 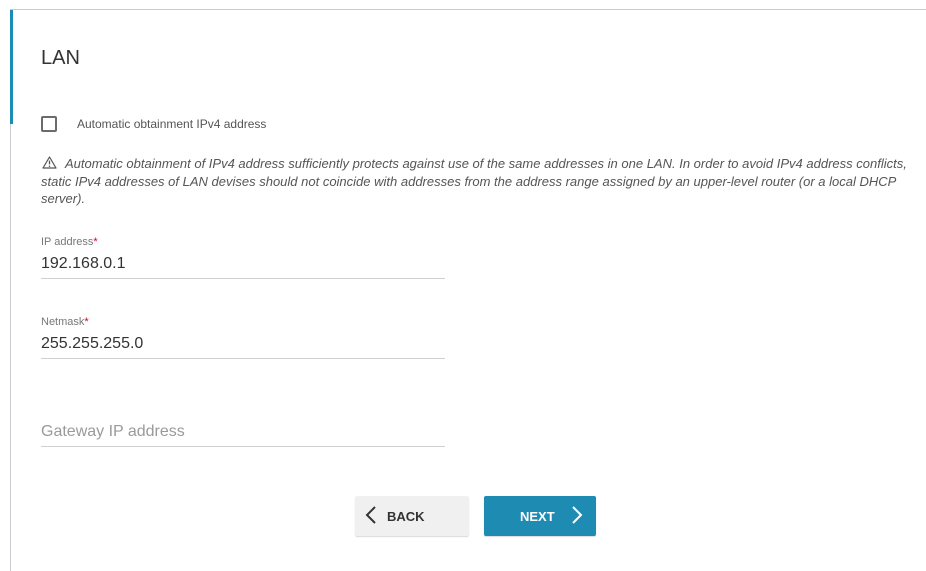 I want to click on auto-ipv4-checkbox, so click(x=49, y=124).